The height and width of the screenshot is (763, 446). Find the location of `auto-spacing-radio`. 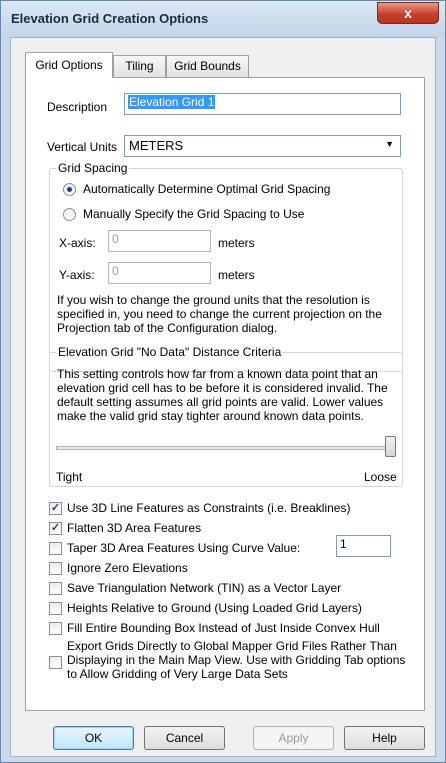

auto-spacing-radio is located at coordinates (69, 189).